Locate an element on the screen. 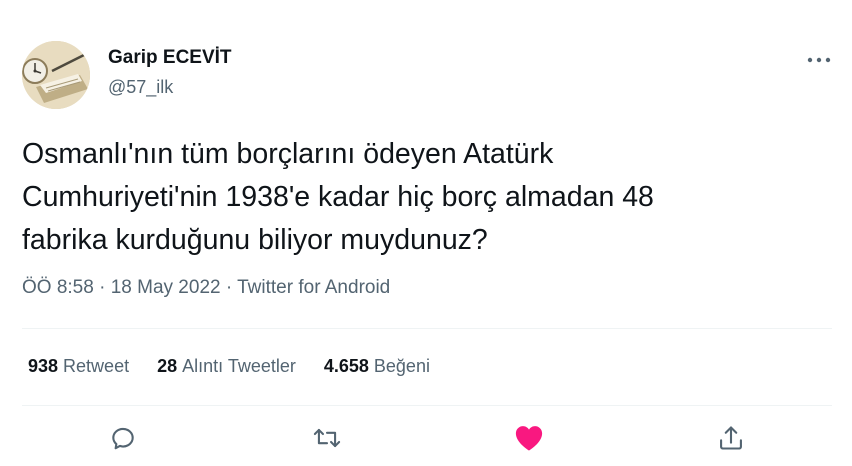 This screenshot has width=852, height=466. more-button is located at coordinates (819, 60).